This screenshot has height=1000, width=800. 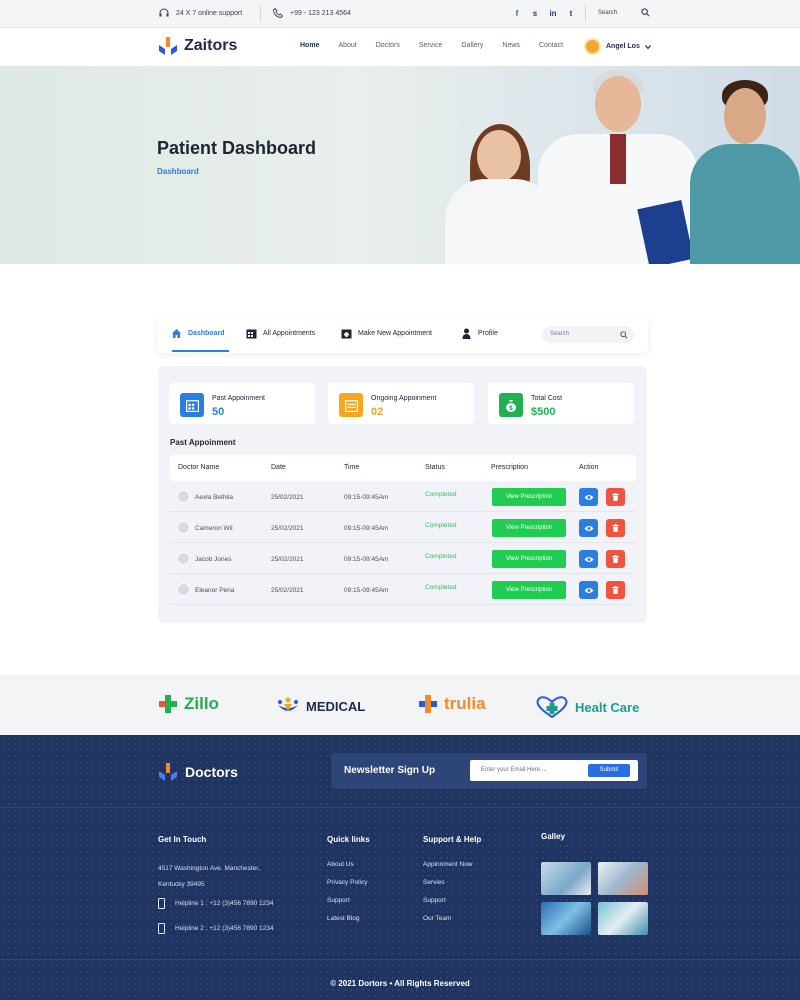 I want to click on partner-trulia: trulia, so click(x=452, y=704).